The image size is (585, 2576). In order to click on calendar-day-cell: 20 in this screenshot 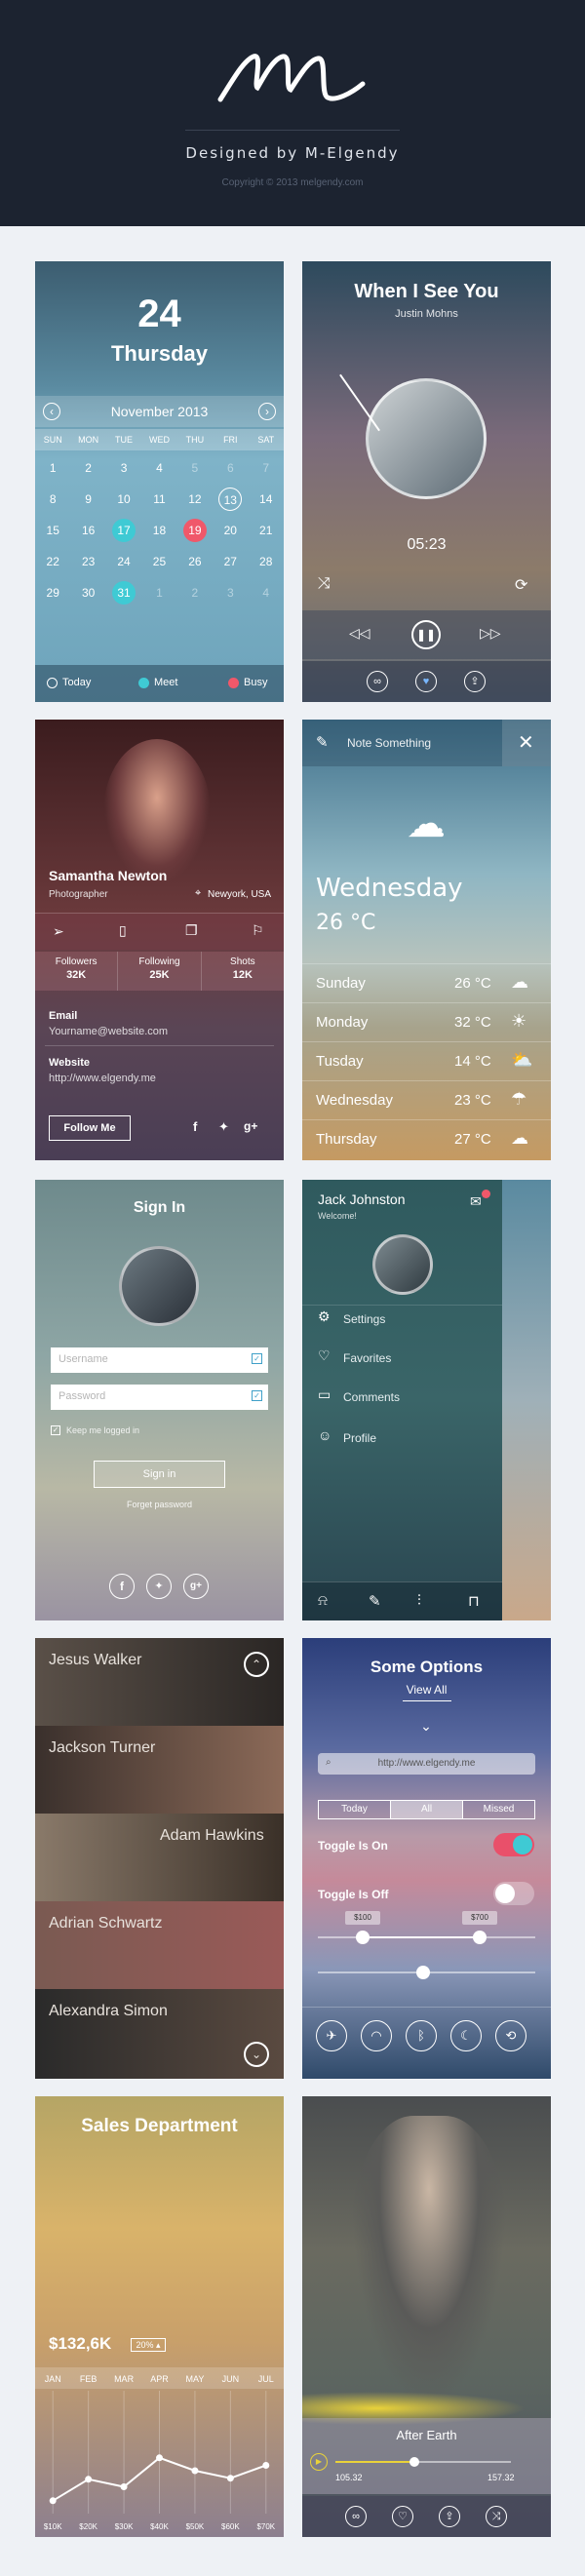, I will do `click(230, 530)`.